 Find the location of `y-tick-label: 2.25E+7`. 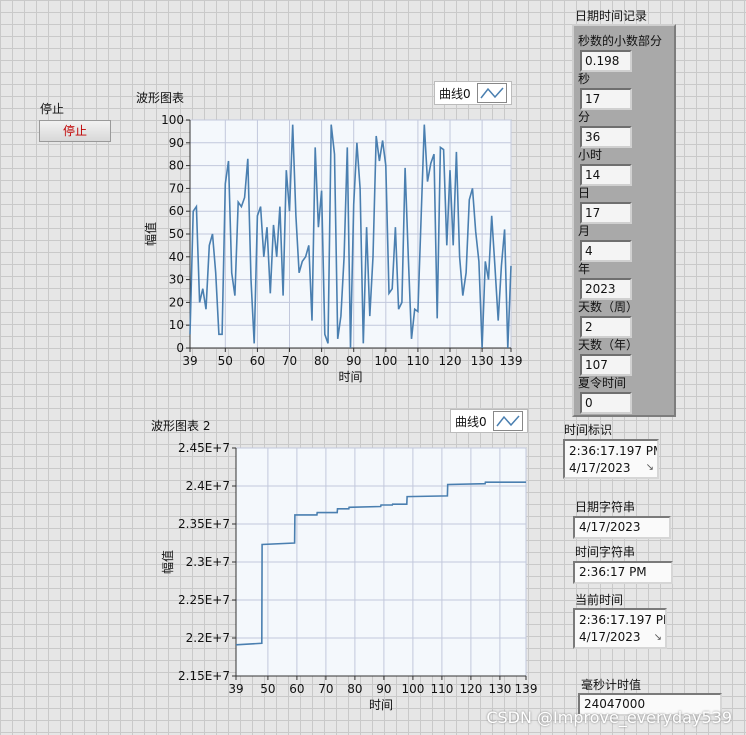

y-tick-label: 2.25E+7 is located at coordinates (204, 600).